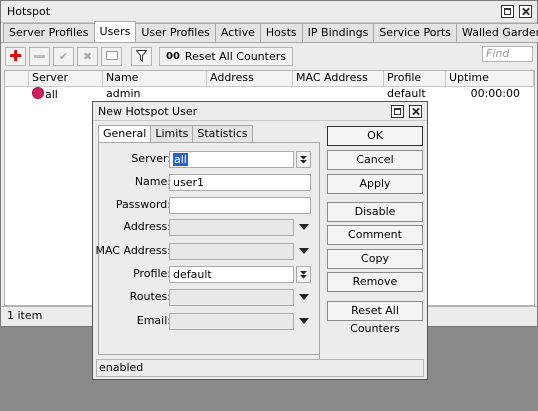 The width and height of the screenshot is (538, 411). Describe the element at coordinates (15, 56) in the screenshot. I see `add-icon: ✚` at that location.